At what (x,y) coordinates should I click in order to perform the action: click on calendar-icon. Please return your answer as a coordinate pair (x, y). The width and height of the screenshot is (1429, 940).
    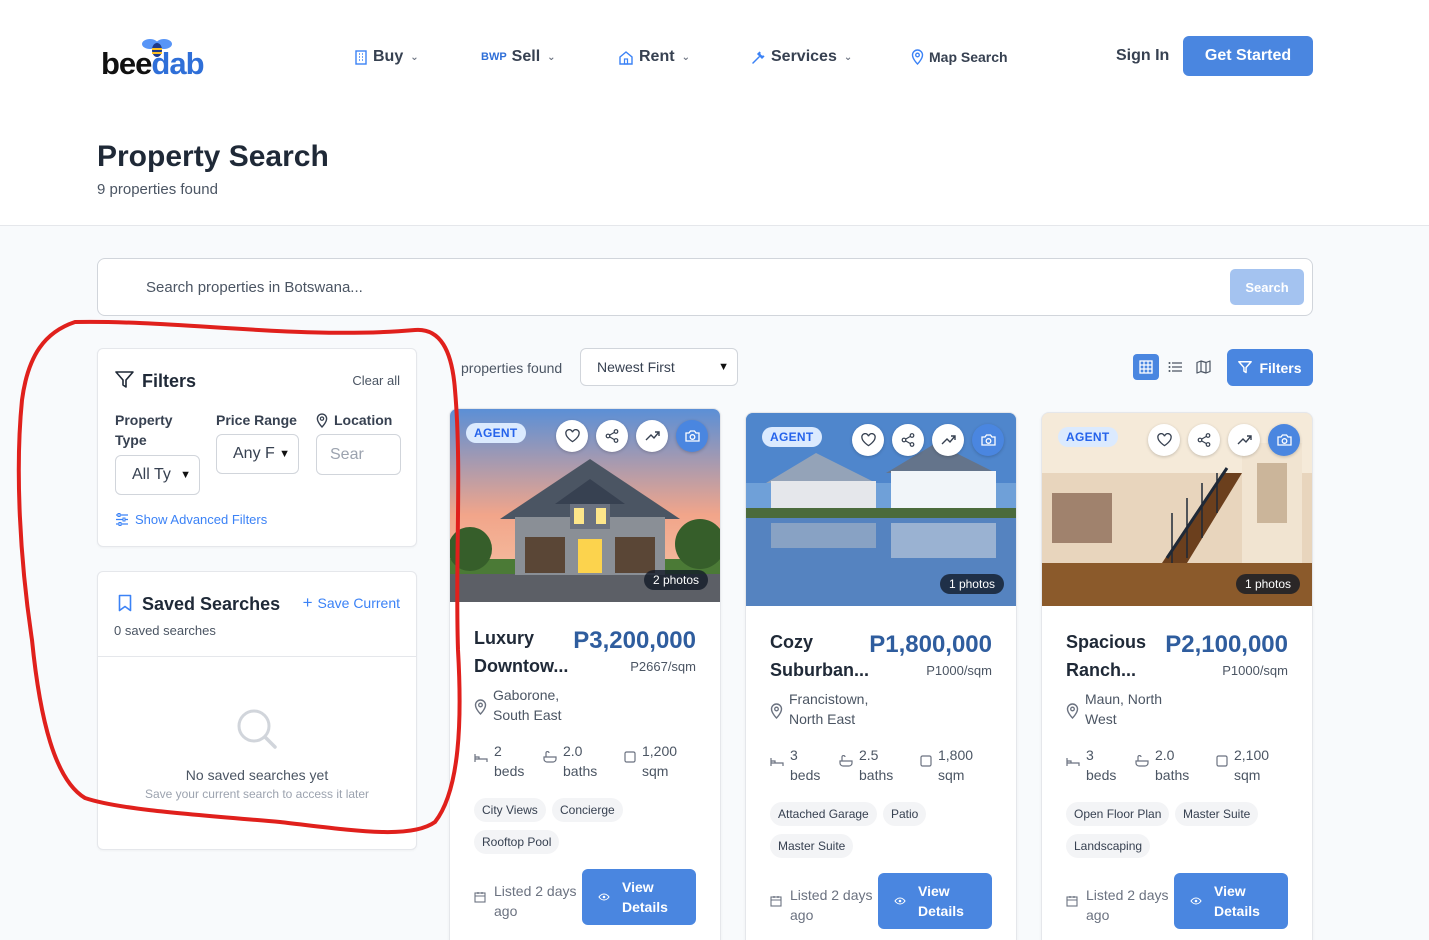
    Looking at the image, I should click on (1072, 905).